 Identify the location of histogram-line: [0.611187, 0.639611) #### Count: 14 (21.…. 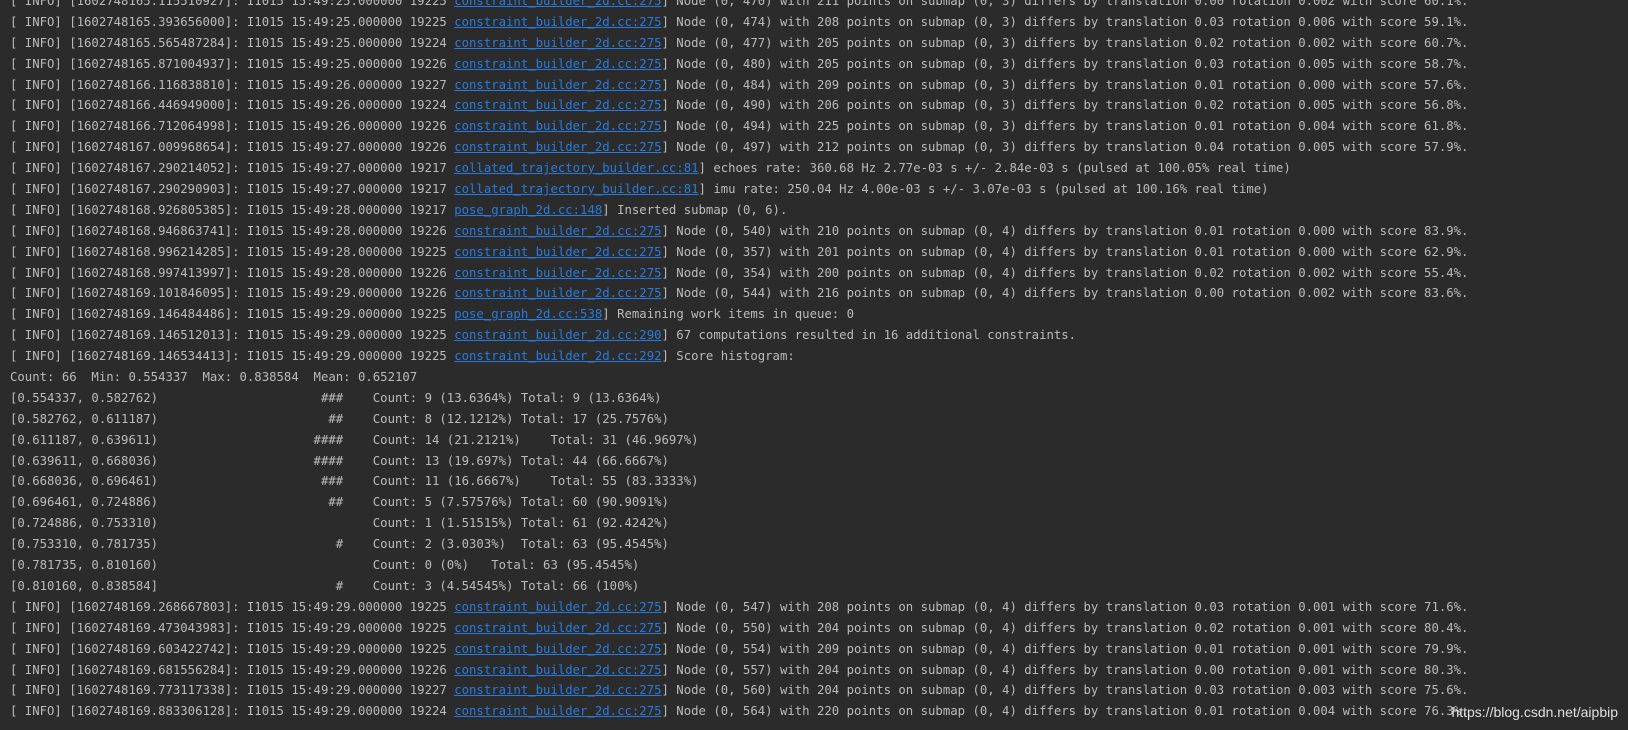
(739, 440).